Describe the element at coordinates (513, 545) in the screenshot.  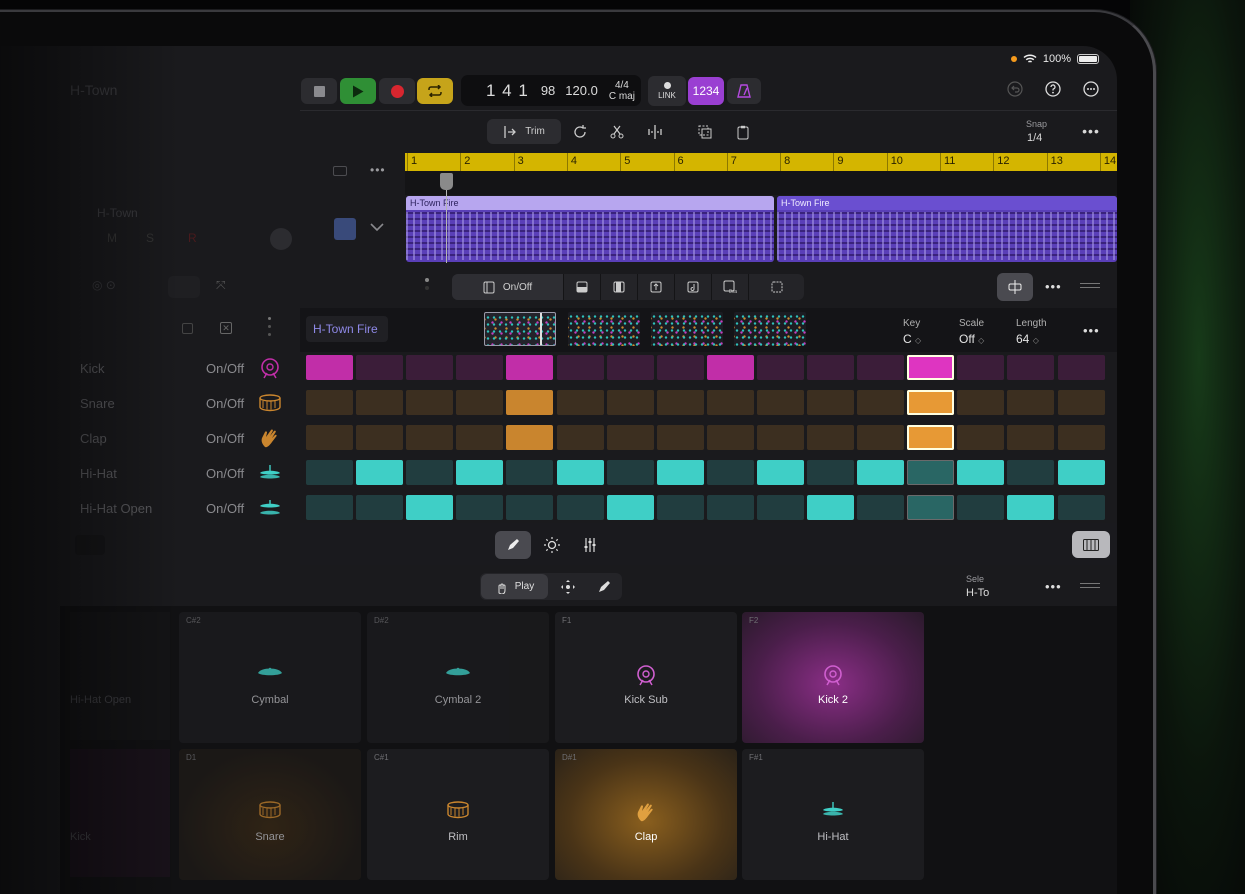
I see `pencil-mode-button` at that location.